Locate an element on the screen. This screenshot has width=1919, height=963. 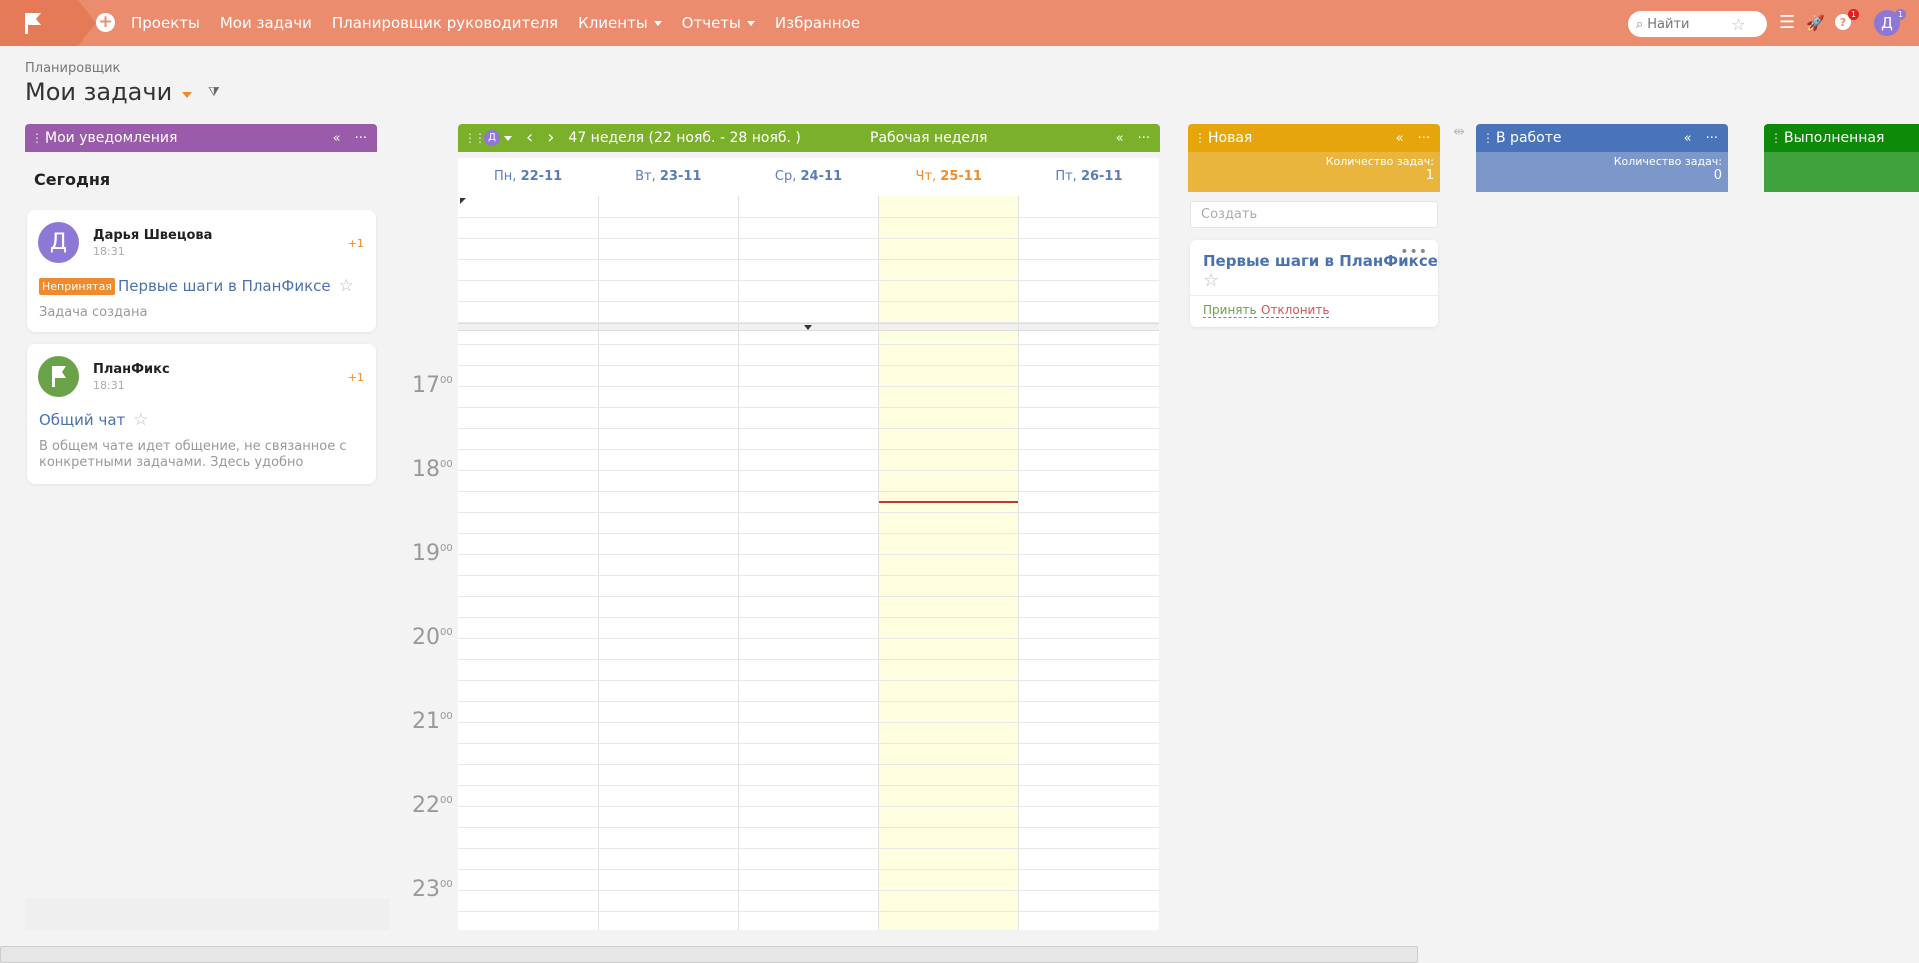
nav-clients: Клиенты is located at coordinates (620, 23).